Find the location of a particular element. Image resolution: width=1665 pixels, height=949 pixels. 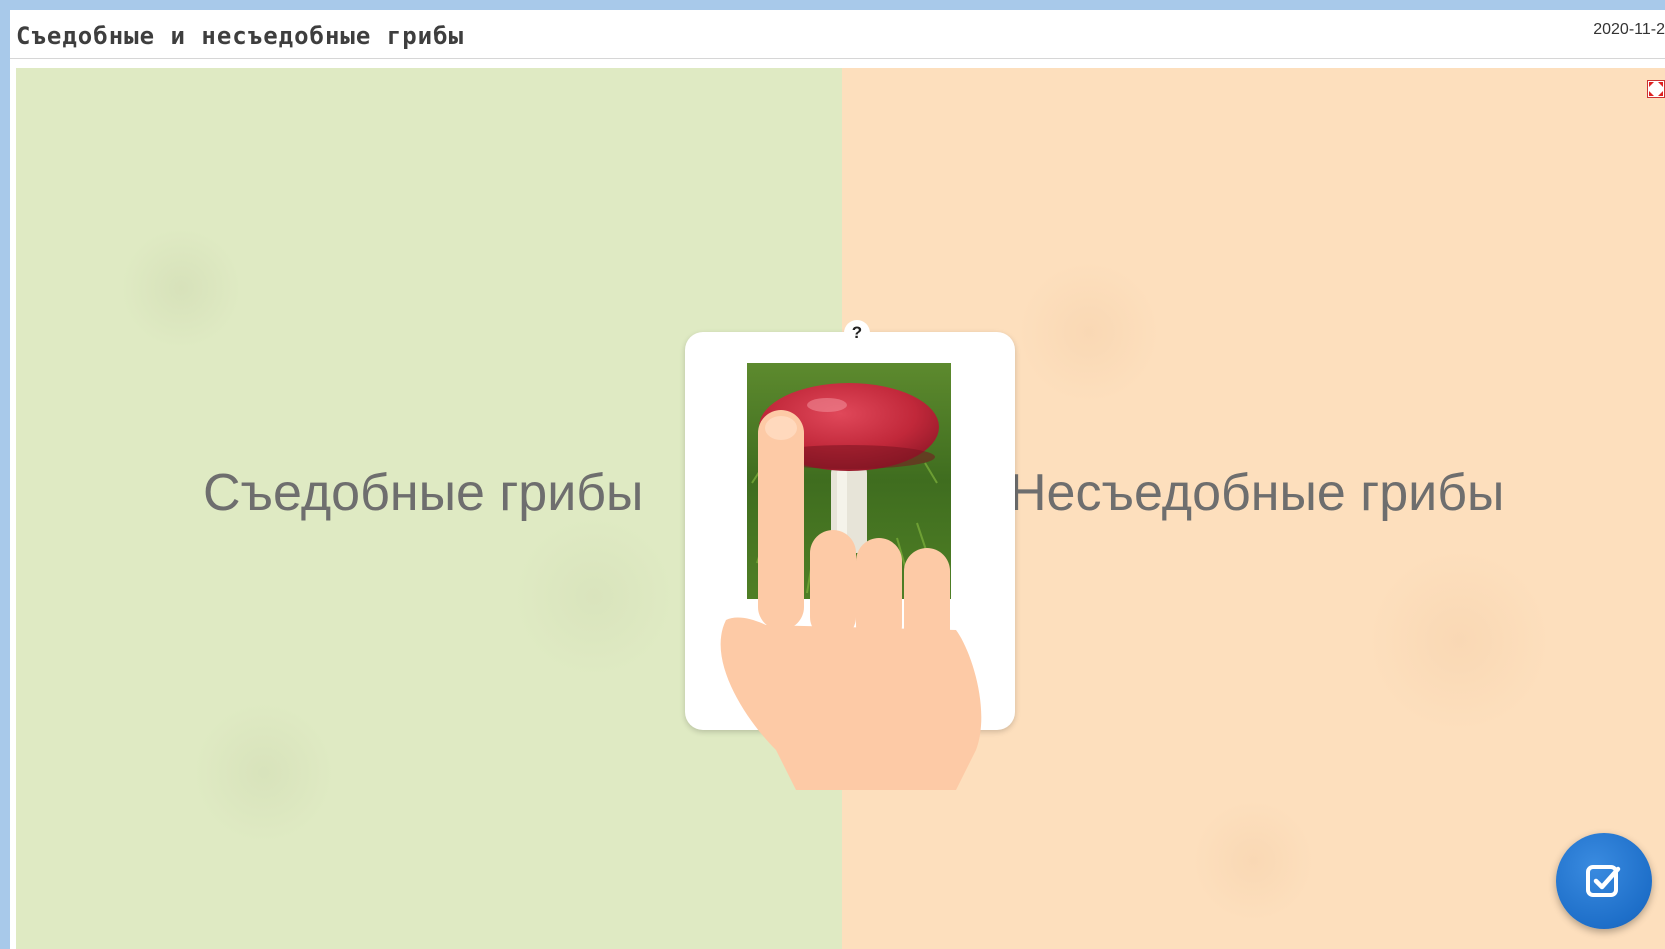

card-hint-badge: ? is located at coordinates (857, 333).